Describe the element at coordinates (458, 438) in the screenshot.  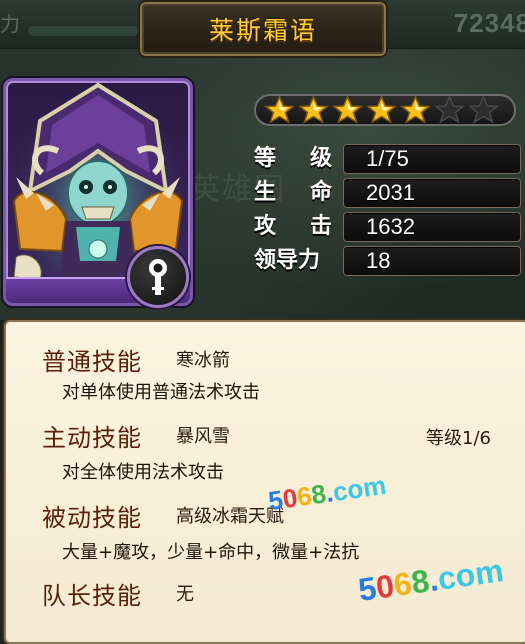
I see `active-skill-level: 等级1/6` at that location.